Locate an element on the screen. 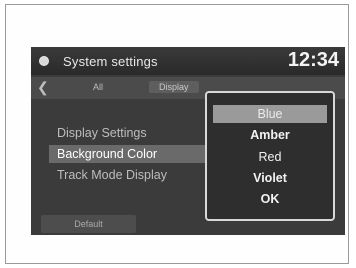  clock-display: 12:34 is located at coordinates (313, 60).